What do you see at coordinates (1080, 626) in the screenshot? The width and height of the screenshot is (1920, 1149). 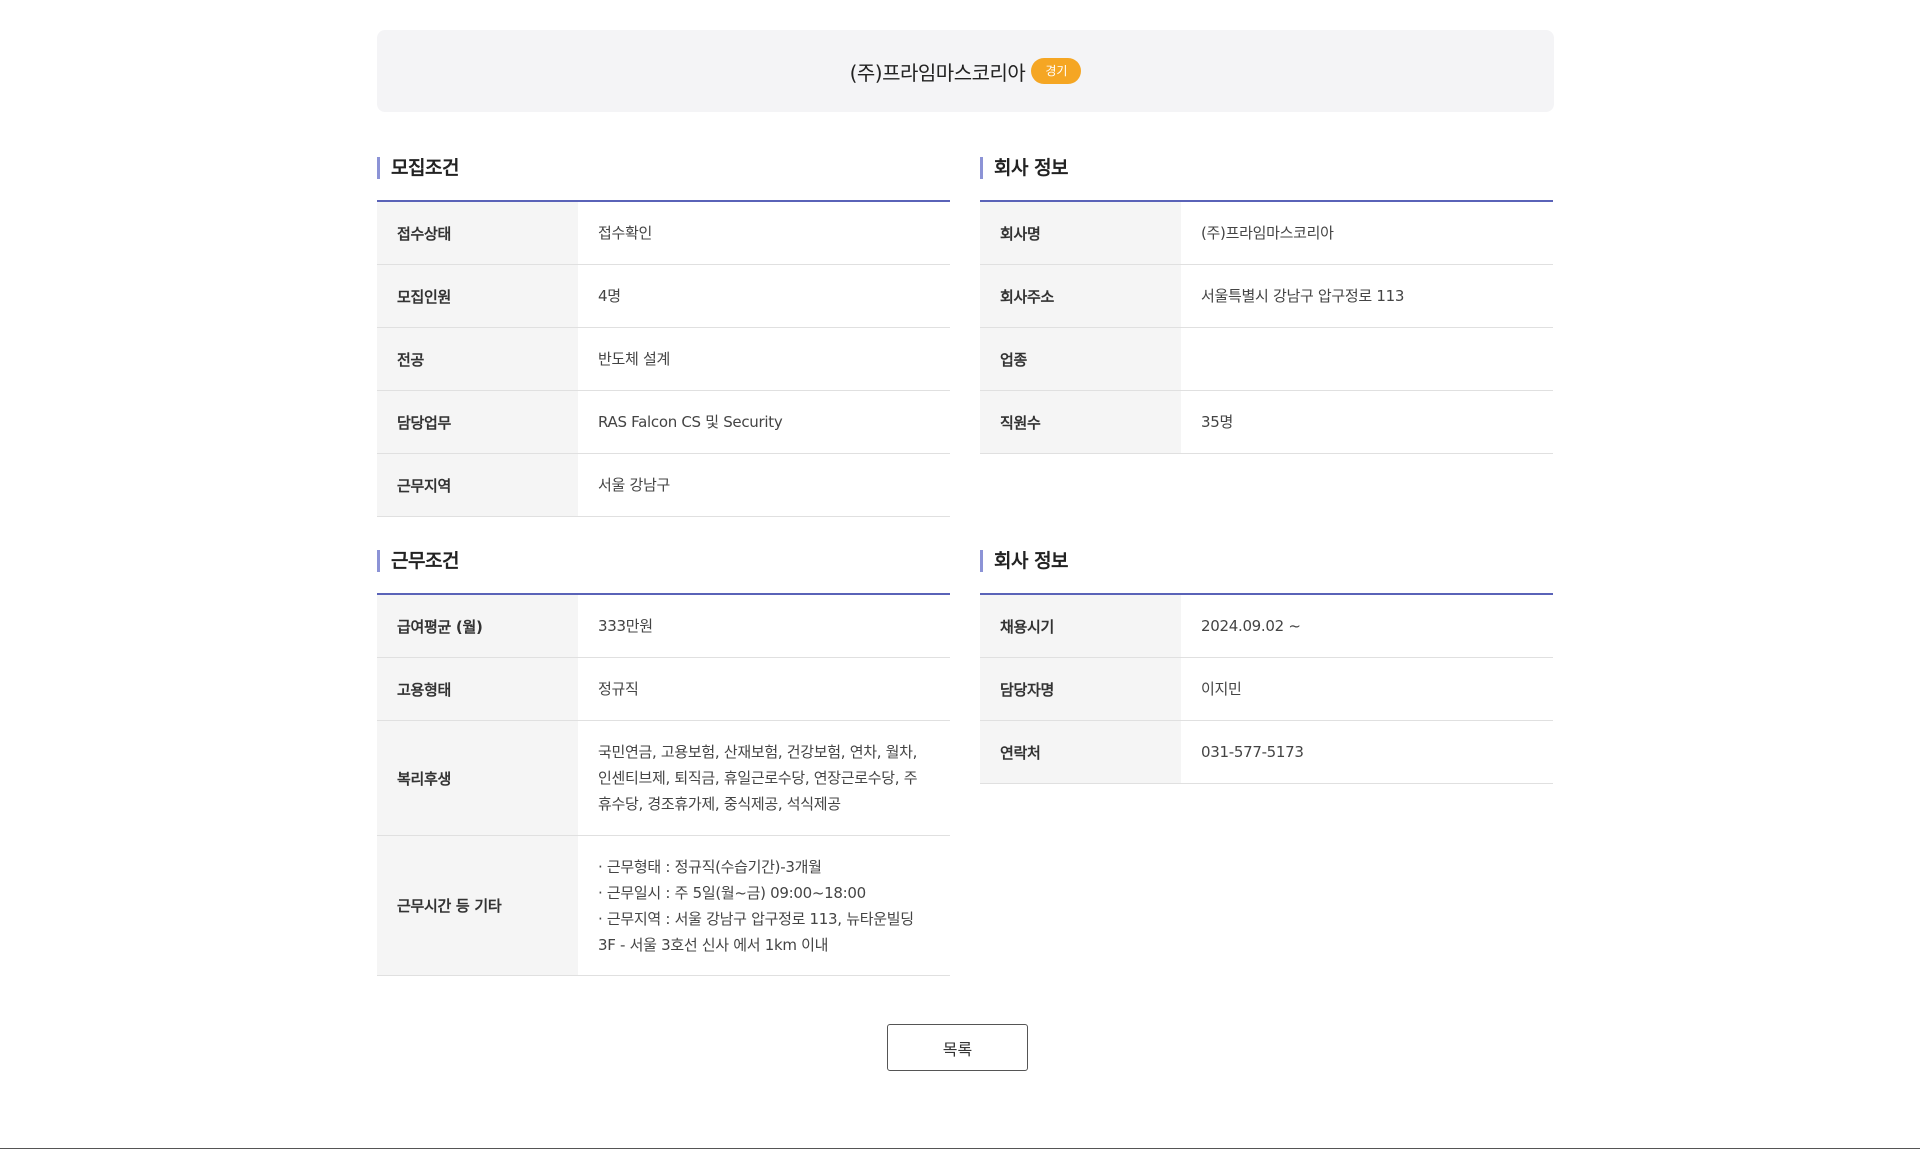 I see `row-label: 채용시기` at bounding box center [1080, 626].